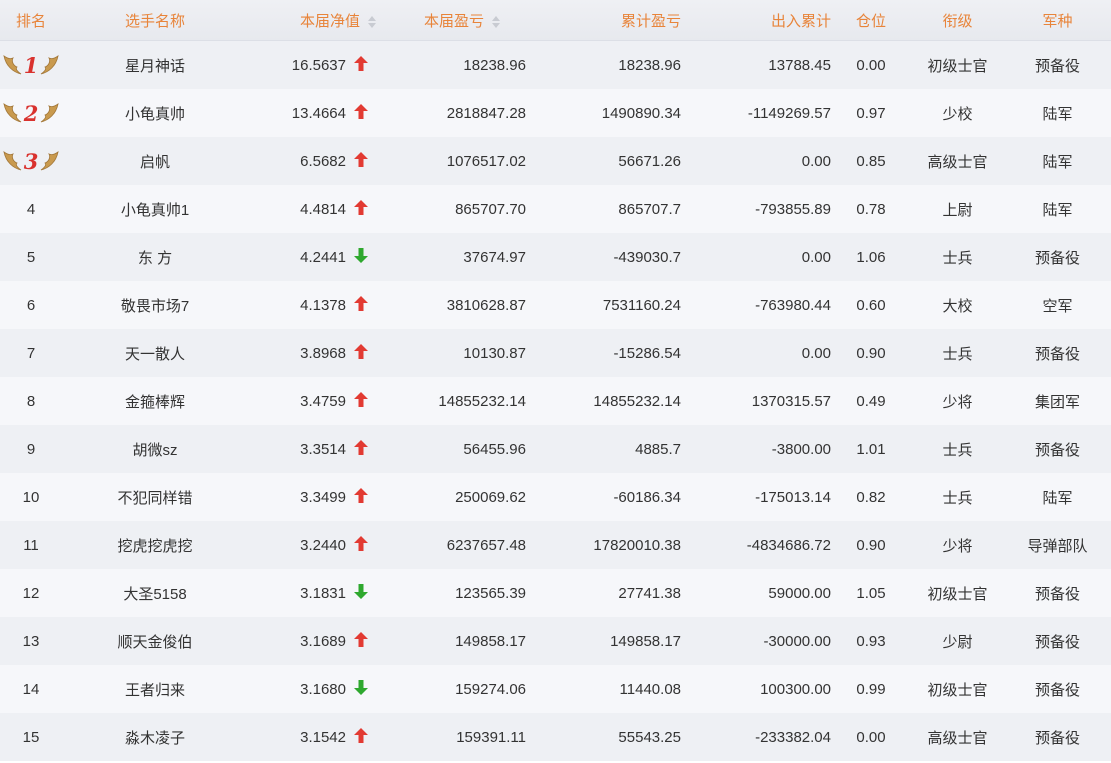 The image size is (1111, 763). What do you see at coordinates (486, 113) in the screenshot?
I see `current-pnl: 2818847.28` at bounding box center [486, 113].